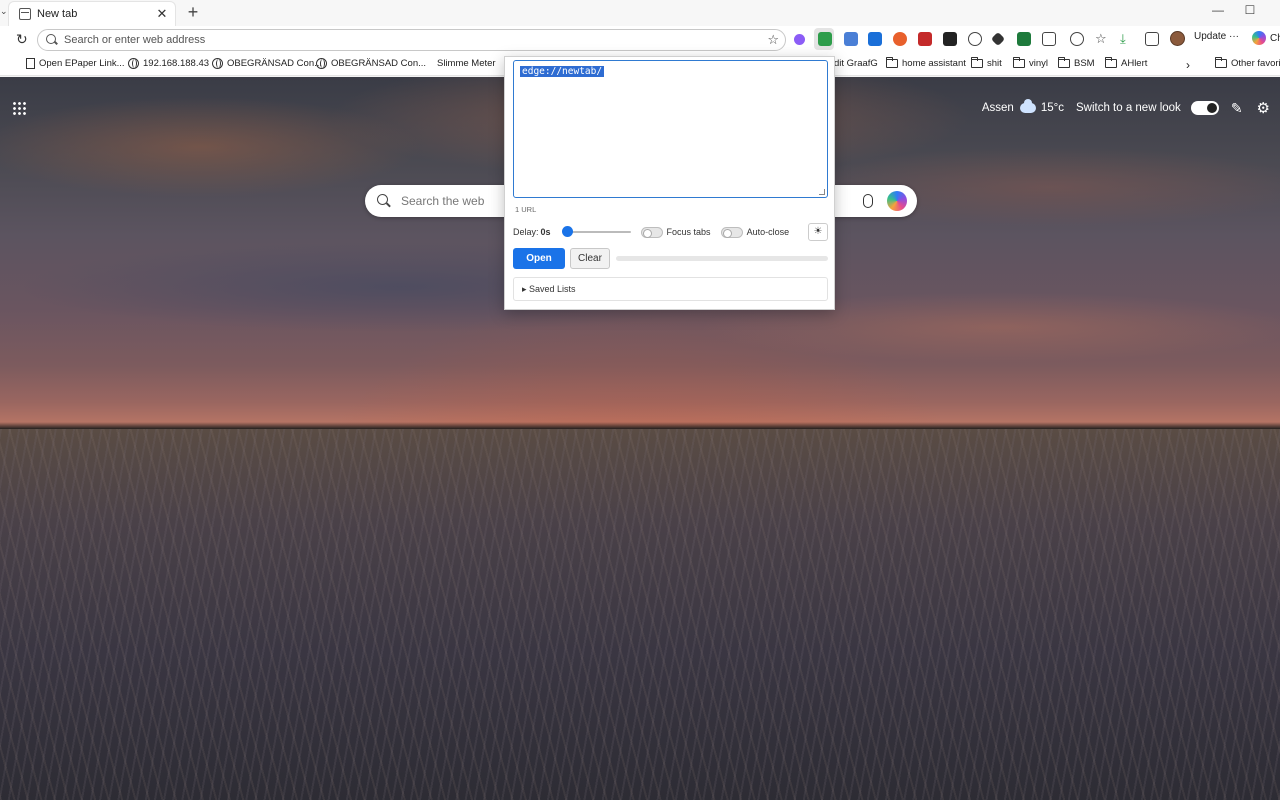 This screenshot has width=1280, height=800. What do you see at coordinates (1218, 12) in the screenshot?
I see `minimize-button: —` at bounding box center [1218, 12].